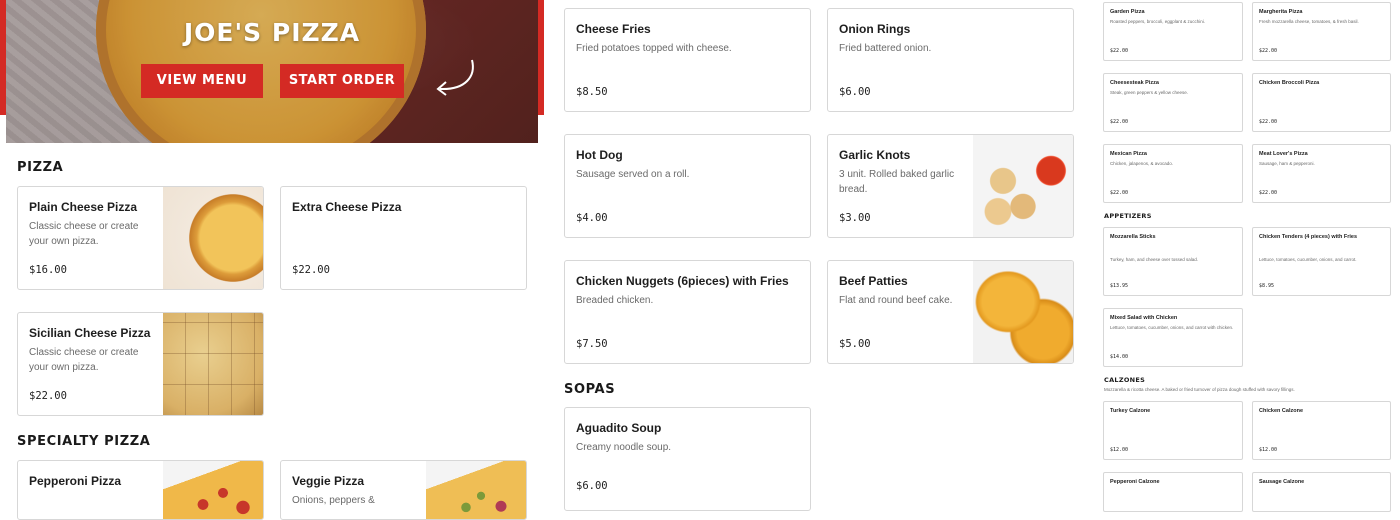  I want to click on item-description: 3 unit. Rolled baked garlic bread., so click(897, 182).